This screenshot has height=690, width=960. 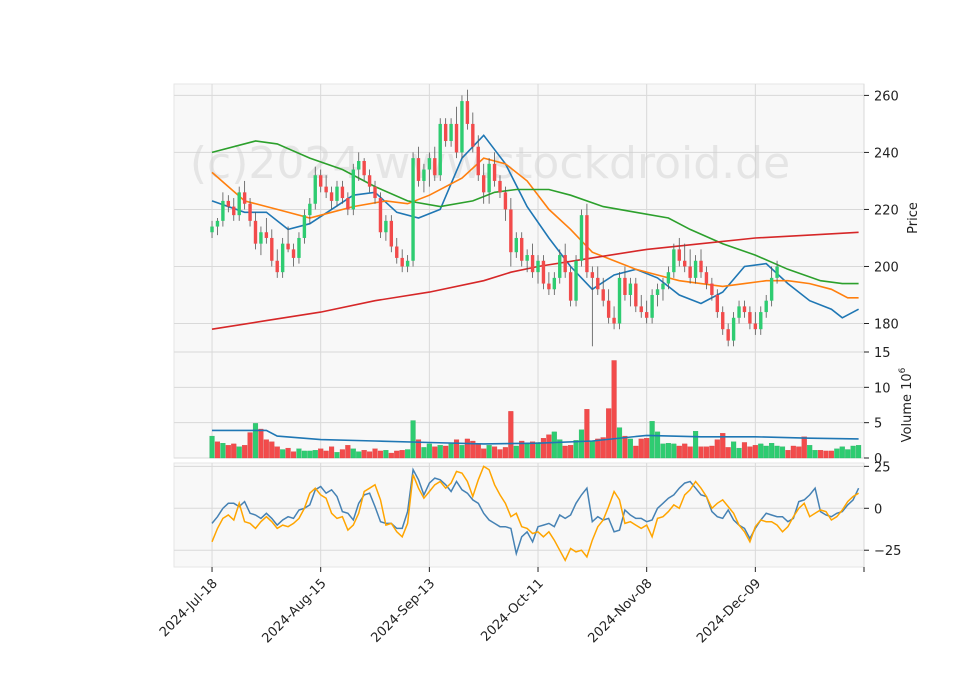 I want to click on price-y-tick-label: 260, so click(x=886, y=96).